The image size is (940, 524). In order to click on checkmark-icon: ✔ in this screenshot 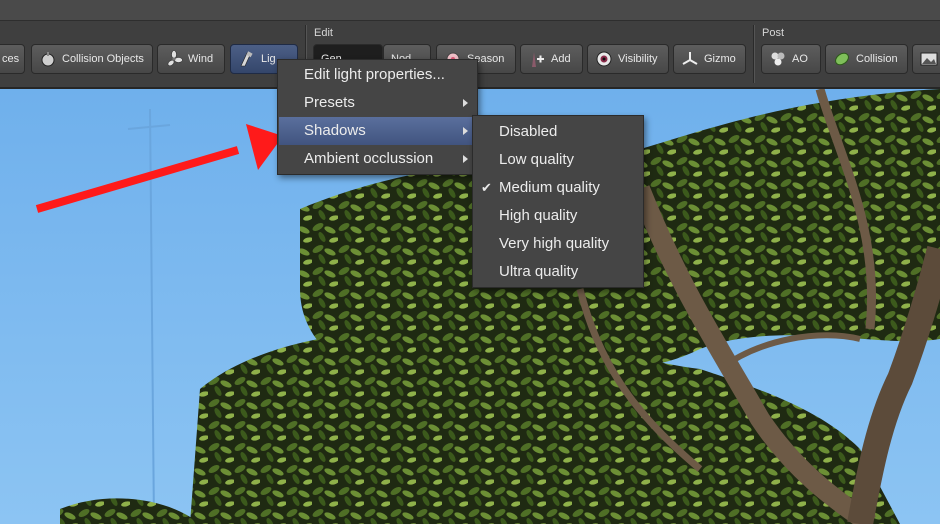, I will do `click(486, 187)`.